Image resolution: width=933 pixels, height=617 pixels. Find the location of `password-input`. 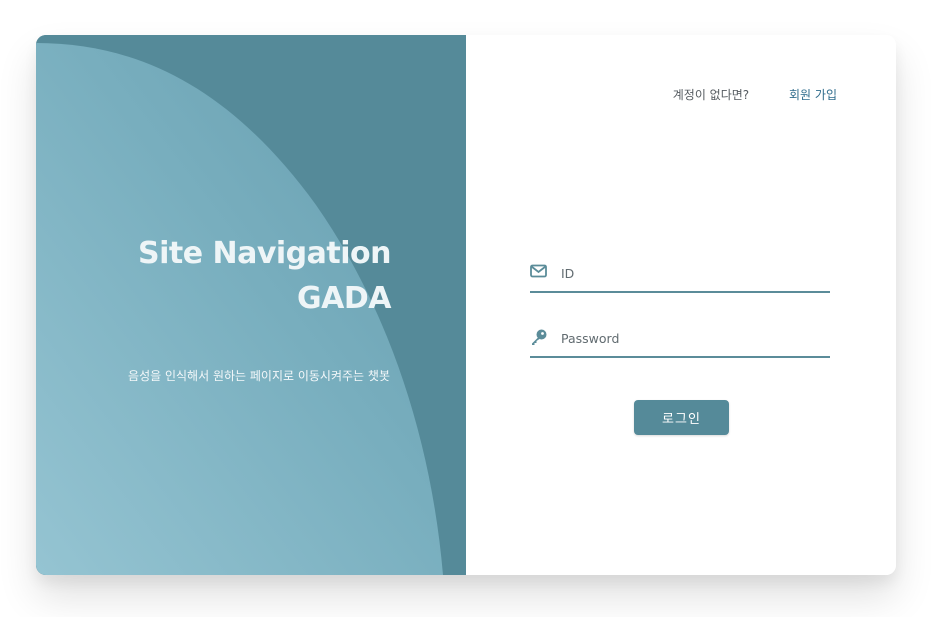

password-input is located at coordinates (691, 338).